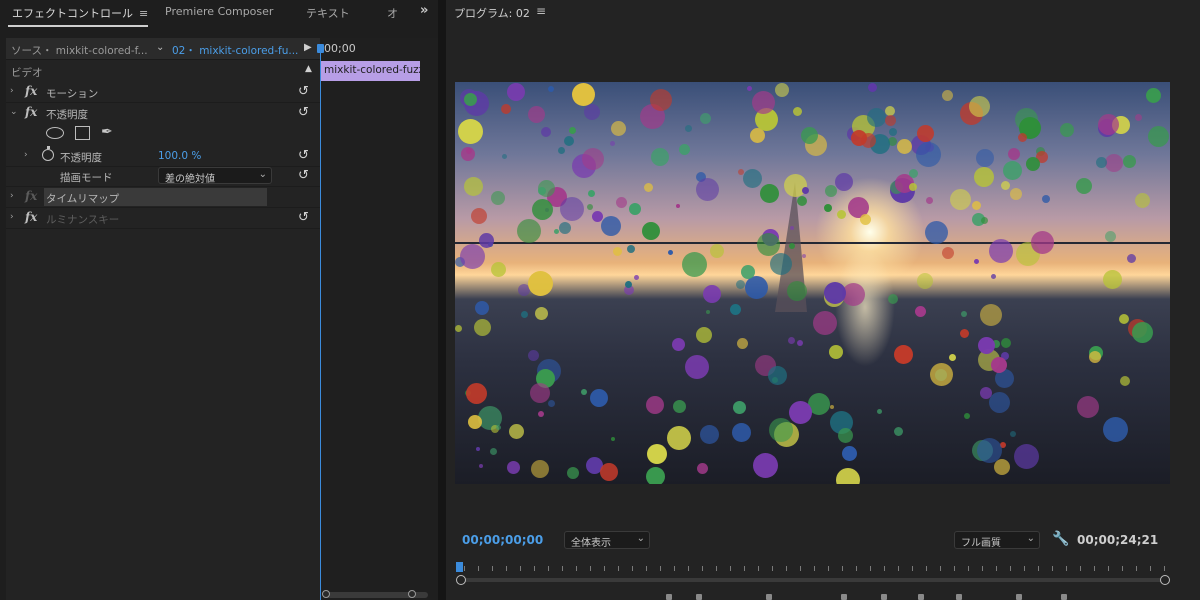 This screenshot has height=600, width=1200. I want to click on quality-select: フル画質 ⌄, so click(997, 540).